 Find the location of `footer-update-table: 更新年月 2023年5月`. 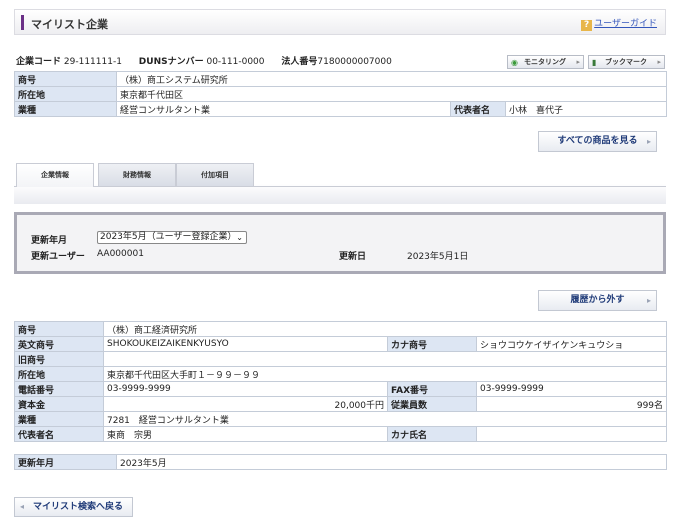

footer-update-table: 更新年月 2023年5月 is located at coordinates (340, 462).